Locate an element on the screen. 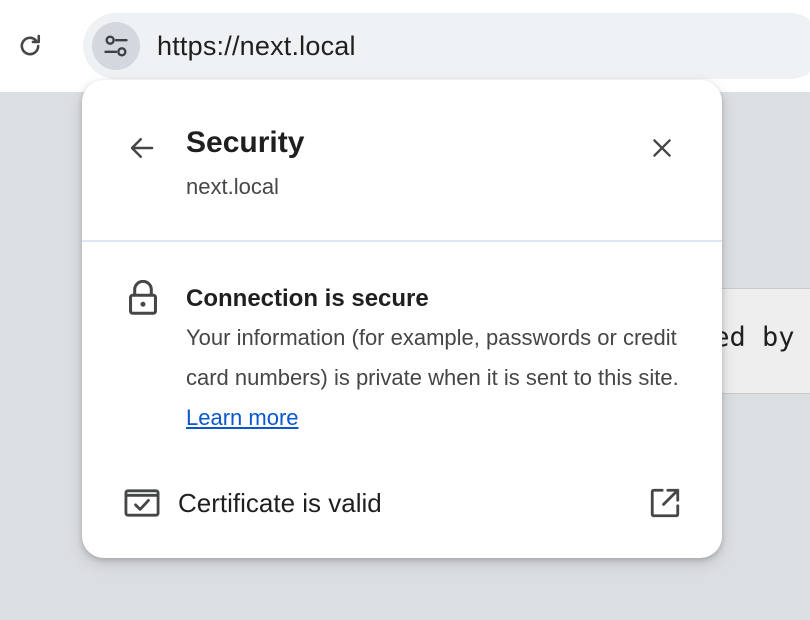 The image size is (810, 620). close-icon is located at coordinates (662, 148).